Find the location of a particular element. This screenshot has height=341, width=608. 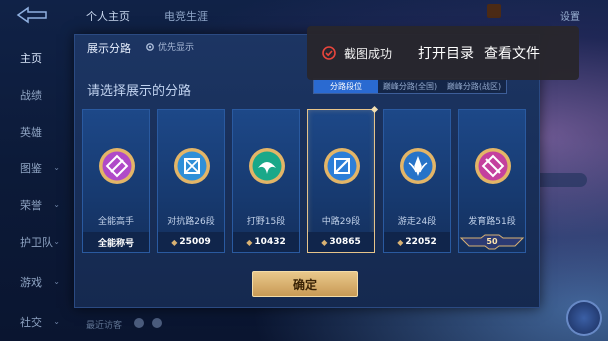

card-score-bar: ◆ 10432 is located at coordinates (266, 242).